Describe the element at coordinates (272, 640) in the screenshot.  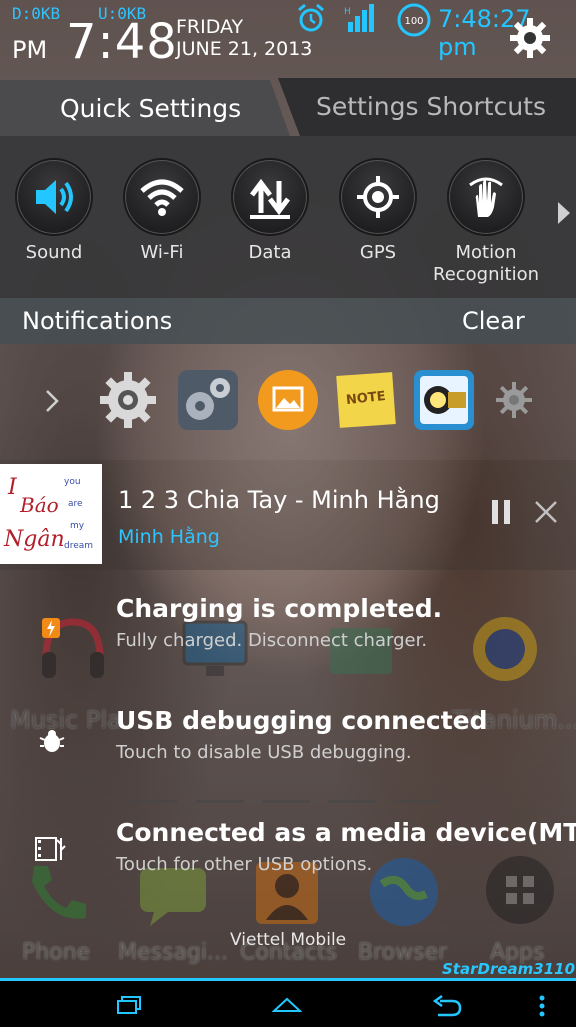
I see `charging-subtitle: Fully charged. Disconnect charger.` at that location.